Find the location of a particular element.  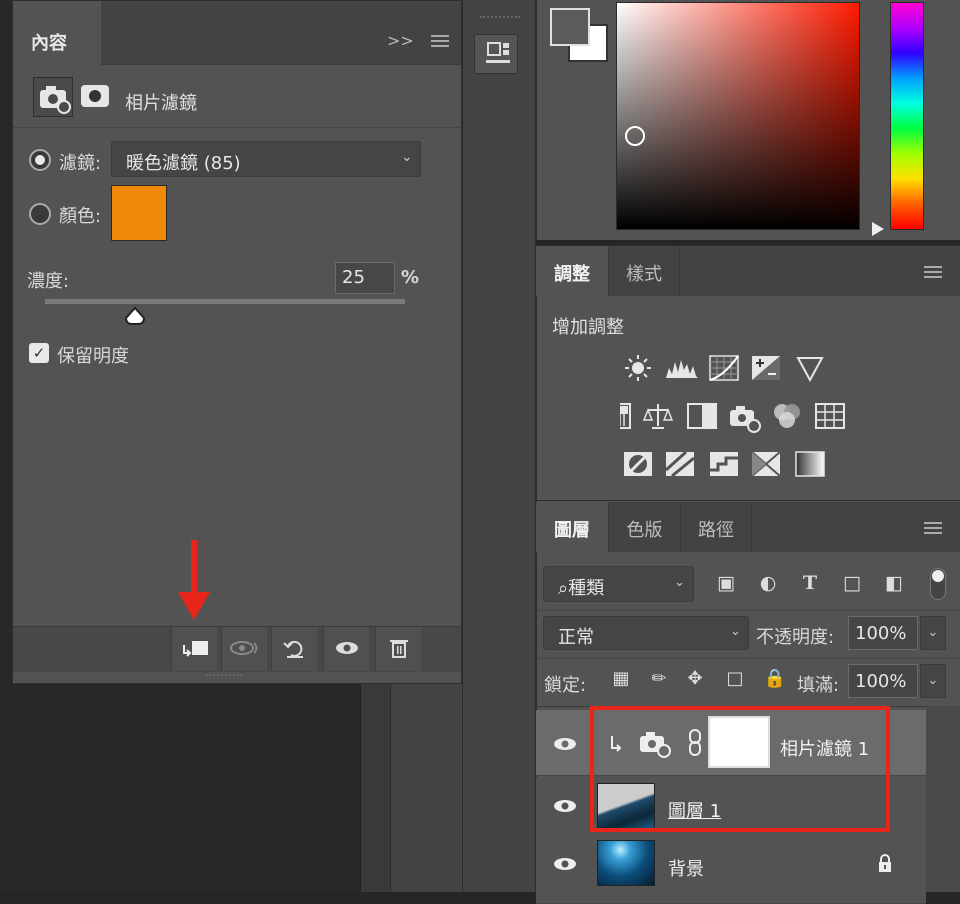

toggle-visibility-button is located at coordinates (346, 649).